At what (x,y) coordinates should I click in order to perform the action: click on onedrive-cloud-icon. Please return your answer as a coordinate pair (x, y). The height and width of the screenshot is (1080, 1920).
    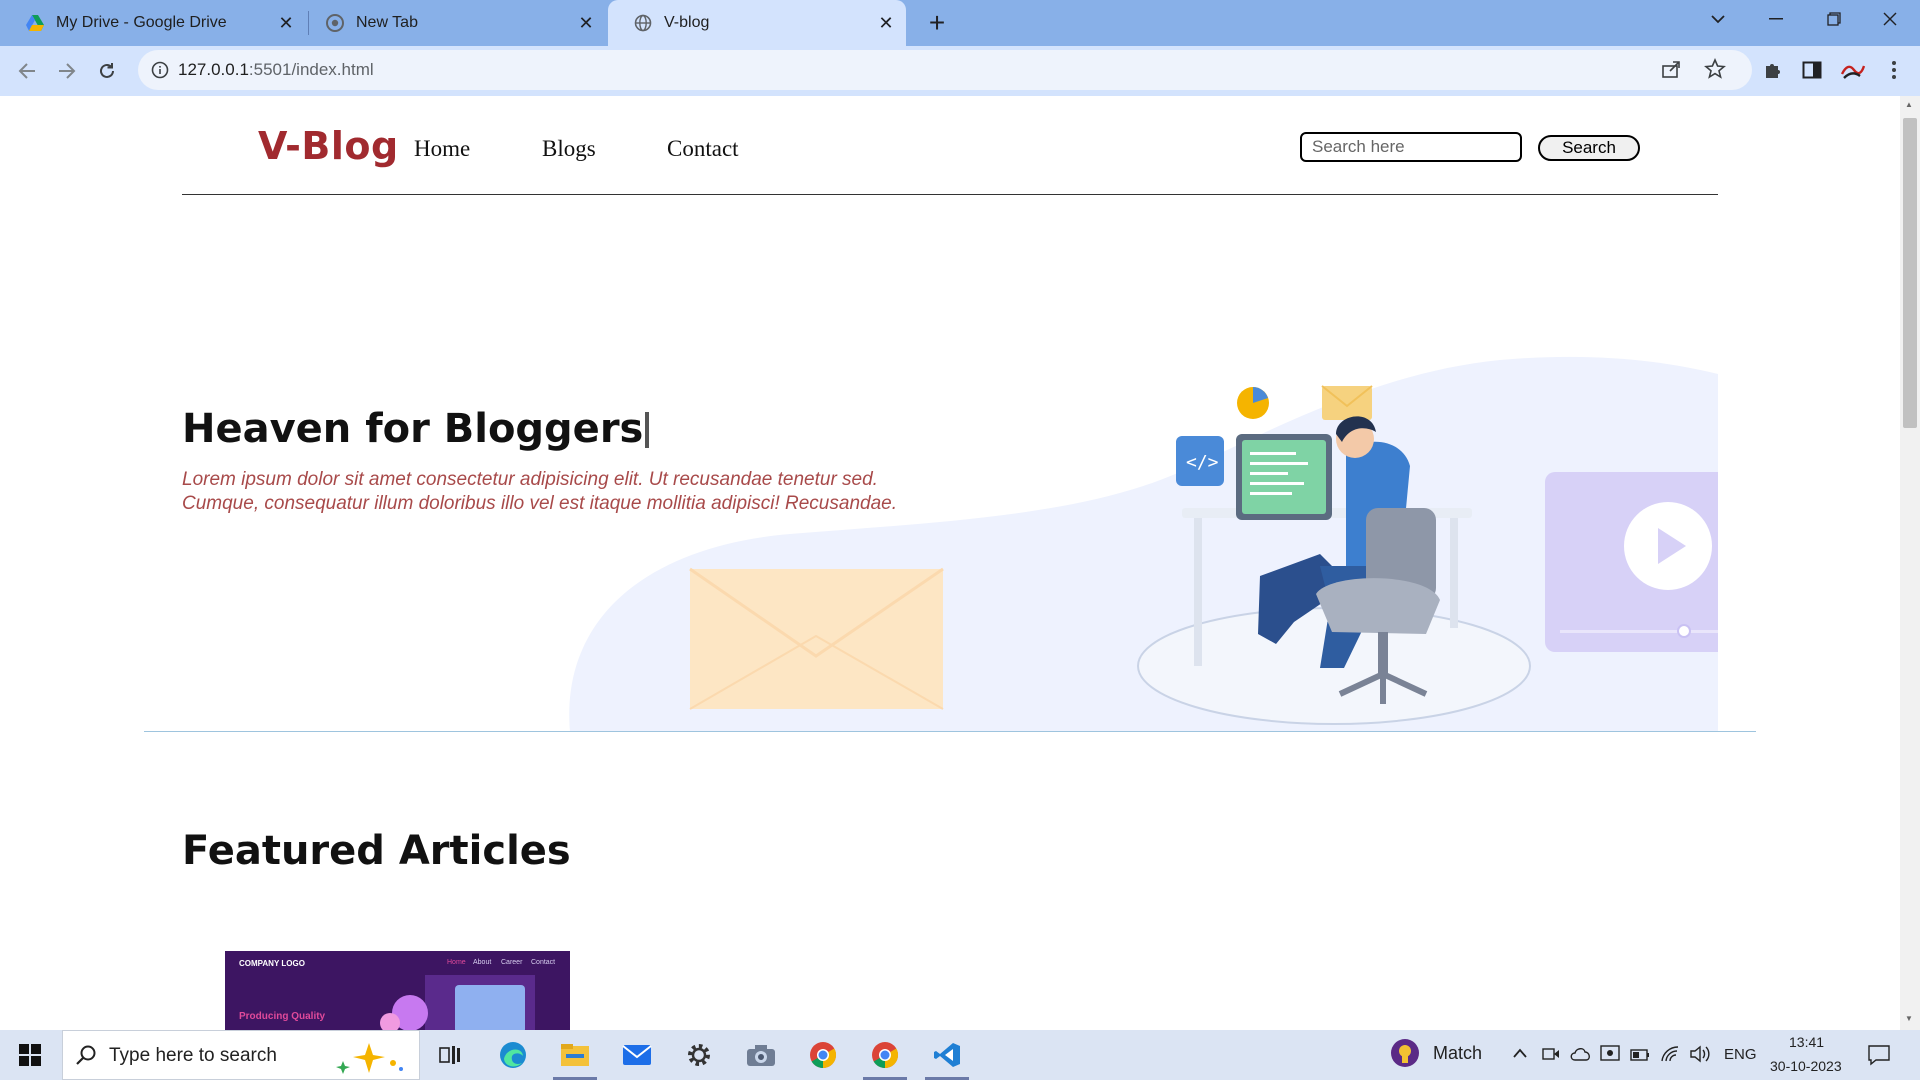
    Looking at the image, I should click on (1581, 1056).